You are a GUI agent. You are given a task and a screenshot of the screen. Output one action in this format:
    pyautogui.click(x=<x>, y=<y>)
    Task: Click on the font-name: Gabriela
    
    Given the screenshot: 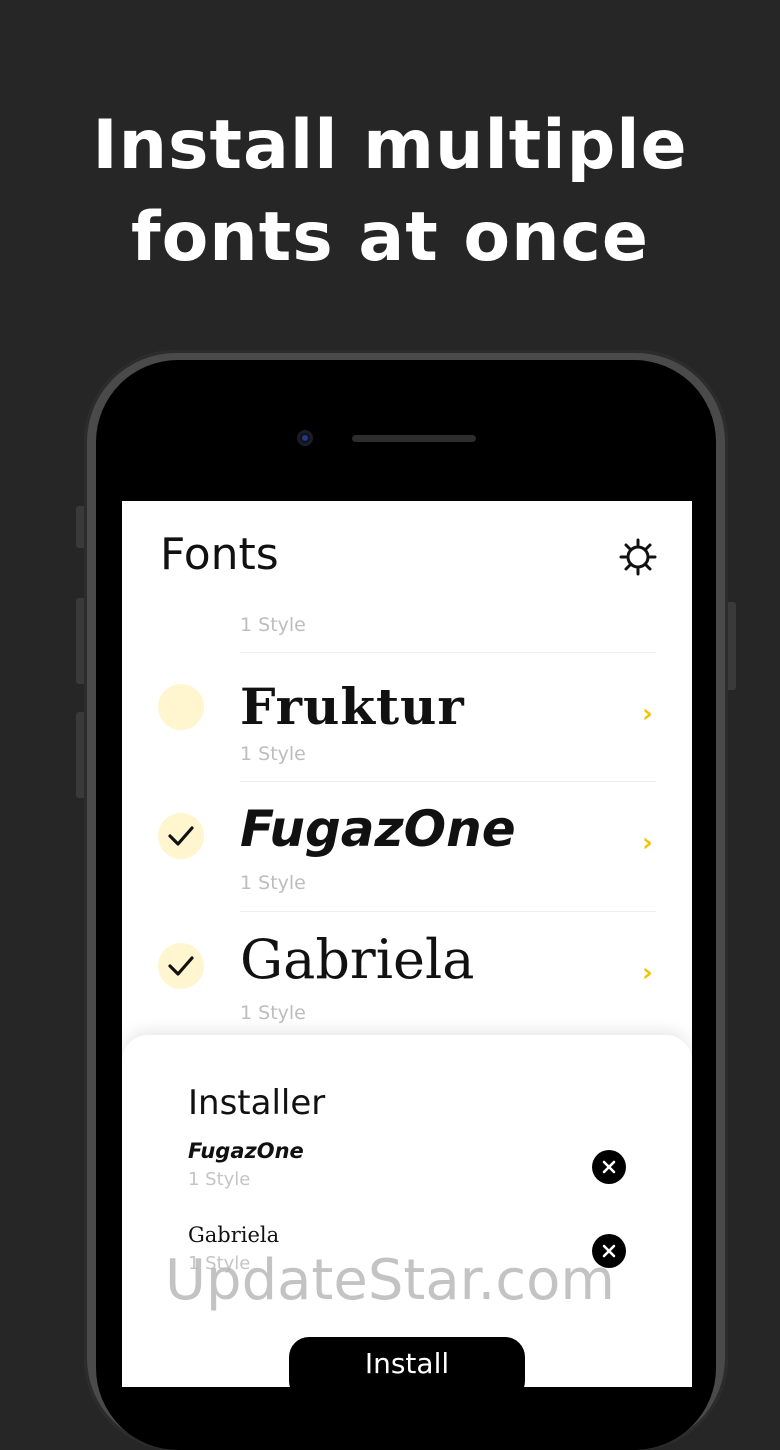 What is the action you would take?
    pyautogui.click(x=357, y=959)
    